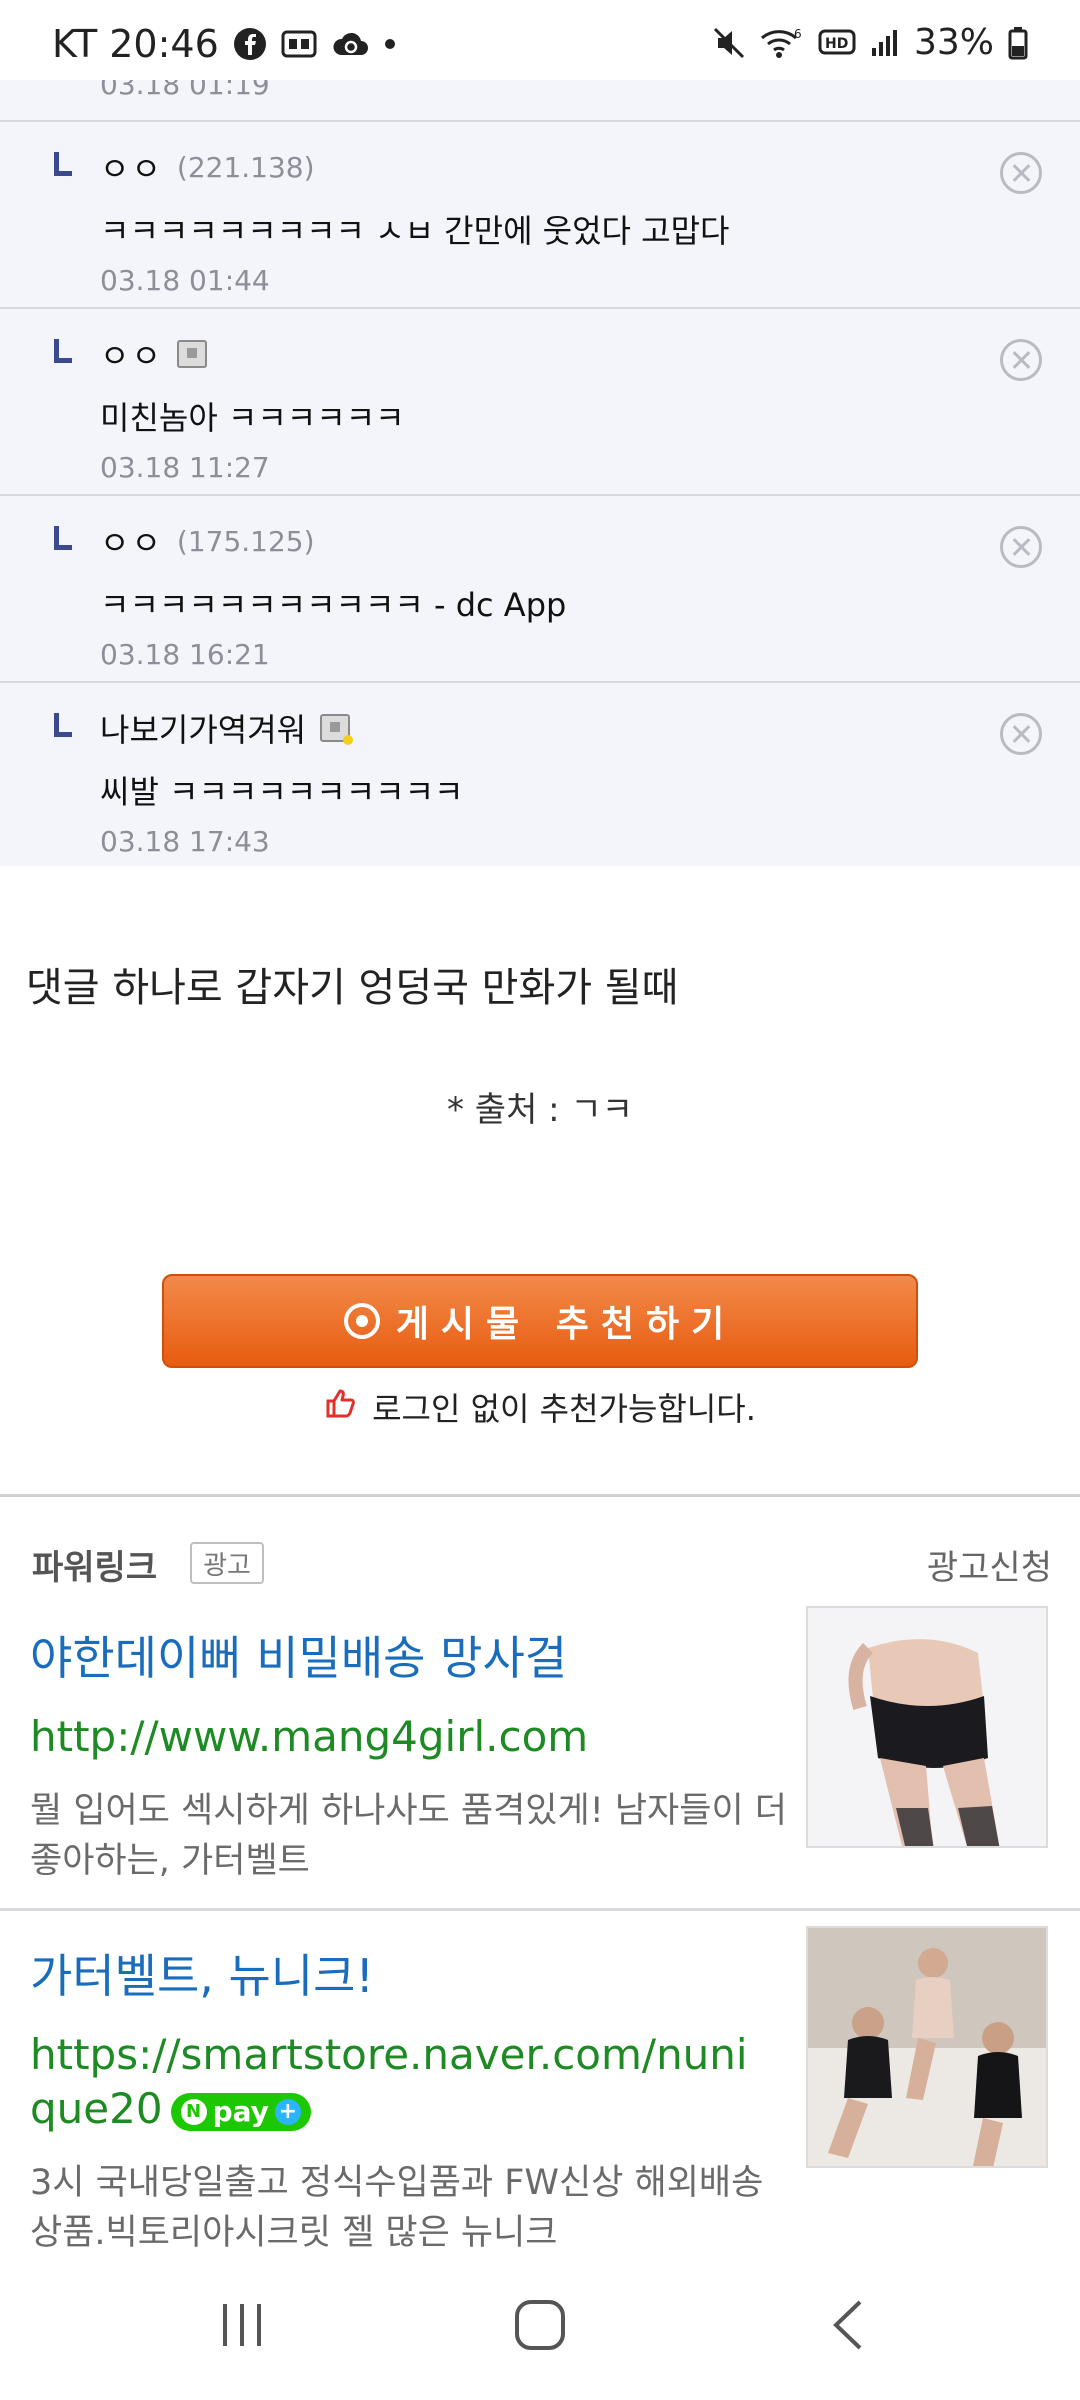 This screenshot has width=1080, height=2400. Describe the element at coordinates (540, 1909) in the screenshot. I see `ad-separator` at that location.